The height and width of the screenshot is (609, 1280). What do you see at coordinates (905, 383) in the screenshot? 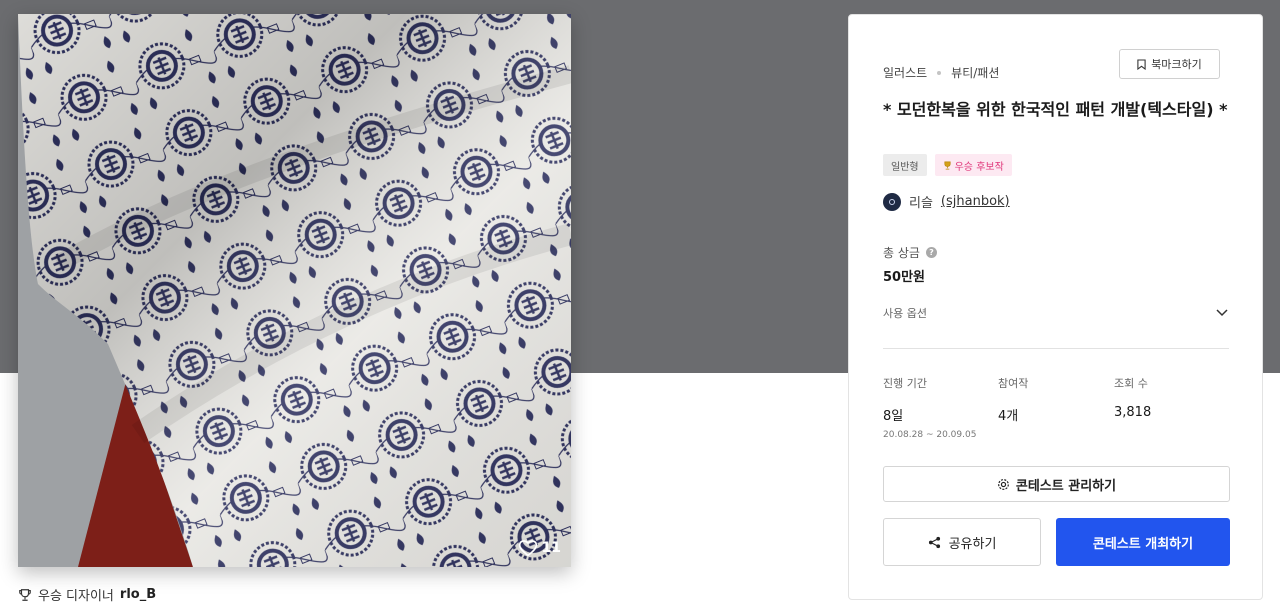
I see `stat-period-label: 진행 기간` at bounding box center [905, 383].